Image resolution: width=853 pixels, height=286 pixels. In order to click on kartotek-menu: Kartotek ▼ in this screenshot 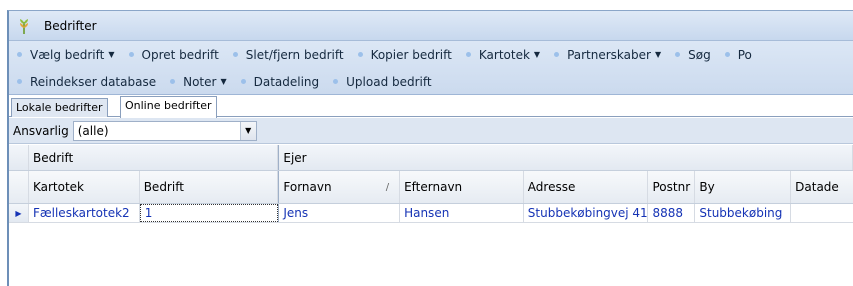, I will do `click(503, 55)`.